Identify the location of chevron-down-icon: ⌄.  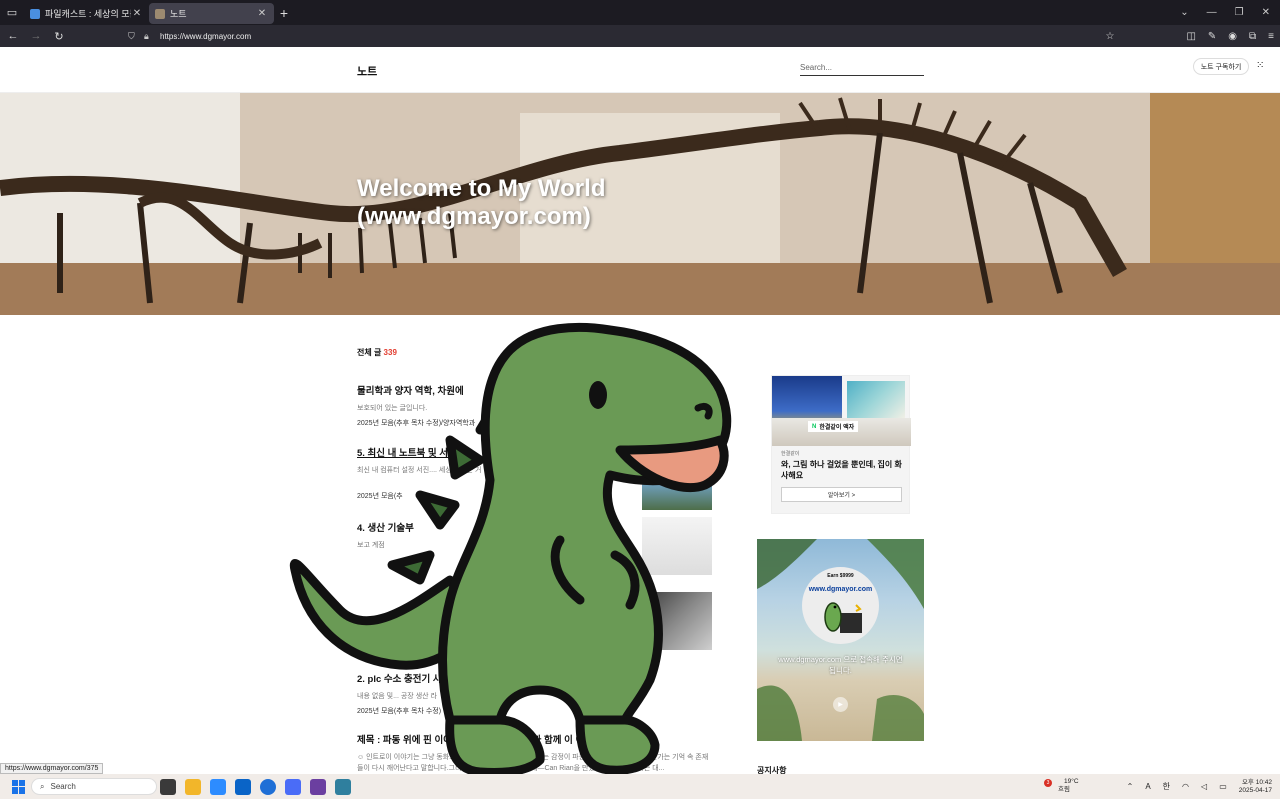
(1184, 12).